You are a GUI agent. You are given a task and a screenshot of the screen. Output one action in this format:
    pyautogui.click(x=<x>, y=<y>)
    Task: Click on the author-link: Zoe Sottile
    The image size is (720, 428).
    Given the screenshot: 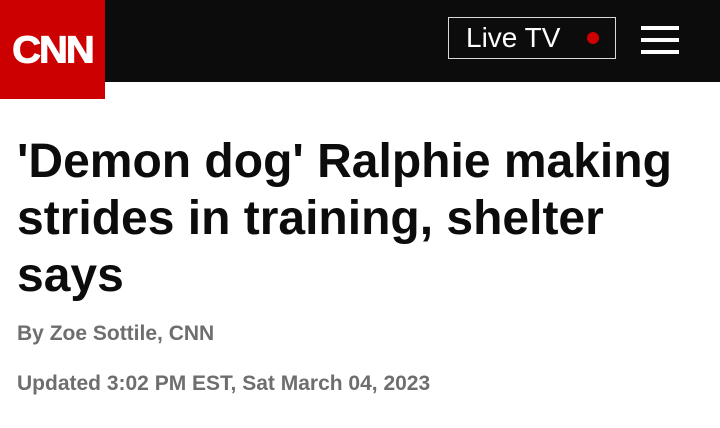 What is the action you would take?
    pyautogui.click(x=103, y=333)
    